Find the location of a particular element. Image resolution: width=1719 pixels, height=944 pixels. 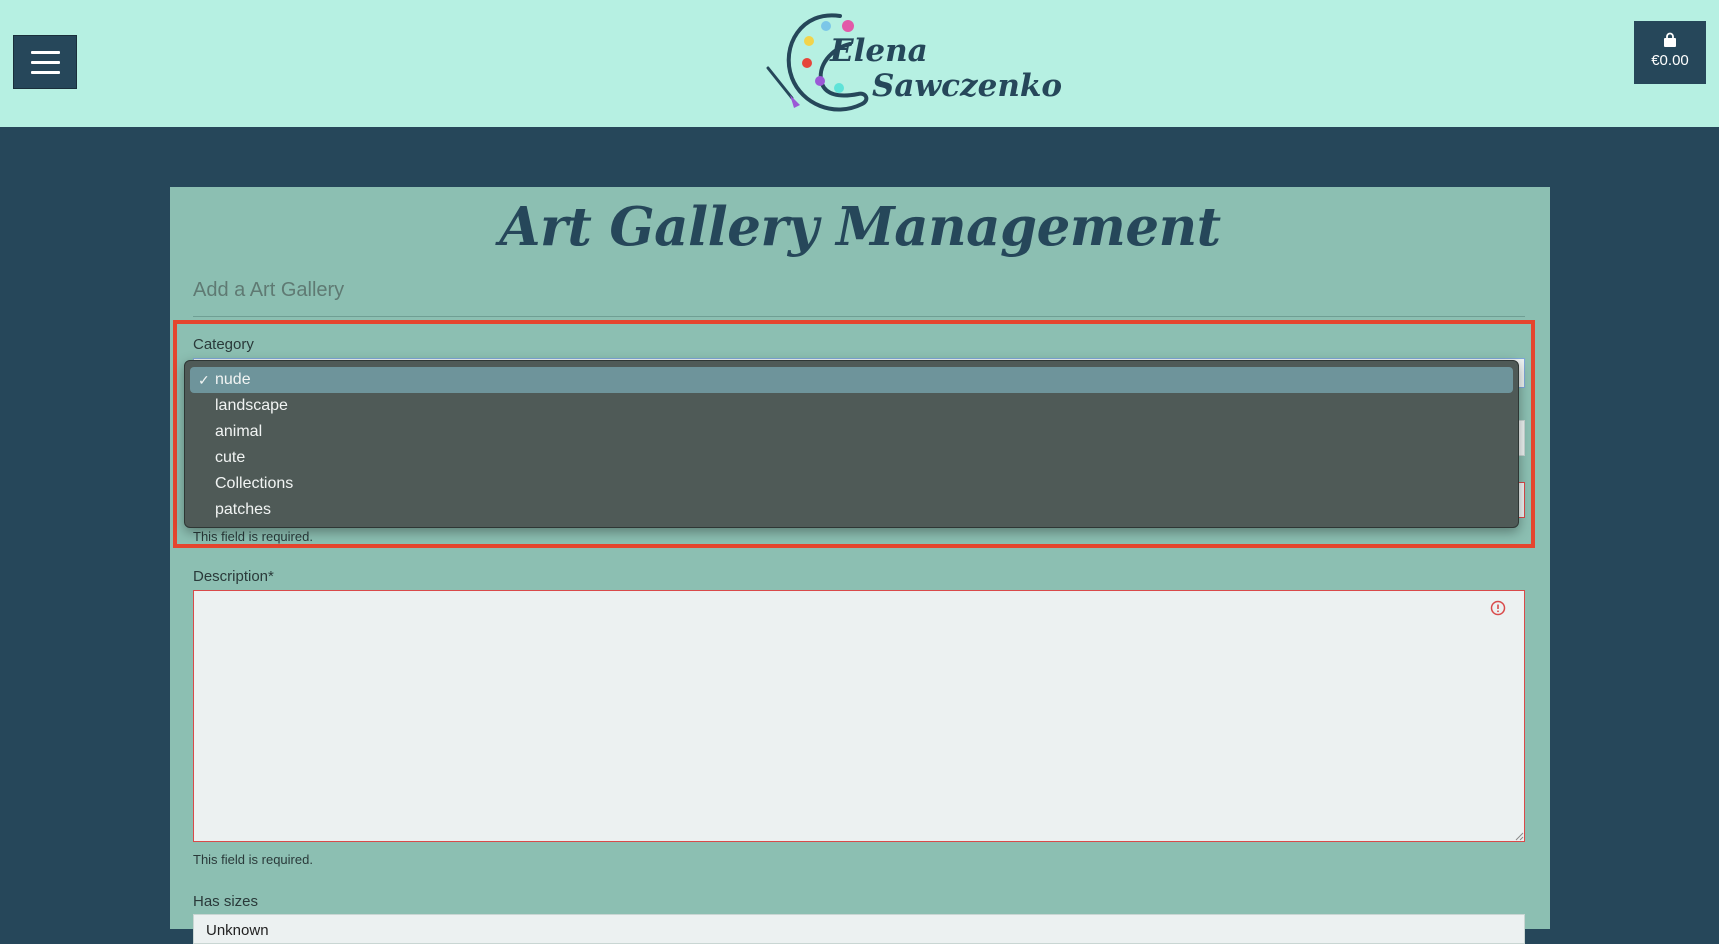

page-title: Art Gallery Management is located at coordinates (860, 227).